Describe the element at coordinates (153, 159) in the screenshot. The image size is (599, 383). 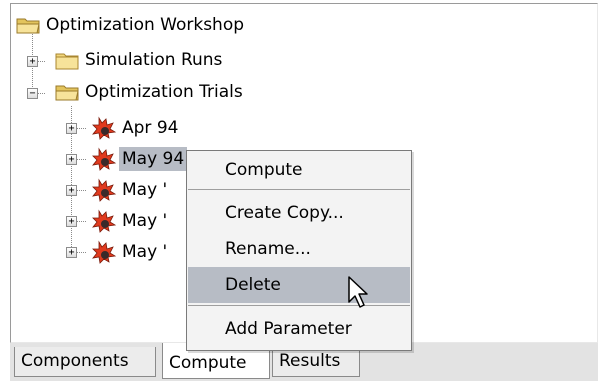
I see `tree-item-label: May 94` at that location.